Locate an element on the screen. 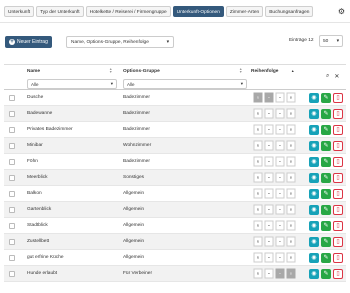  column-header-group: Options-Gruppe is located at coordinates (141, 71).